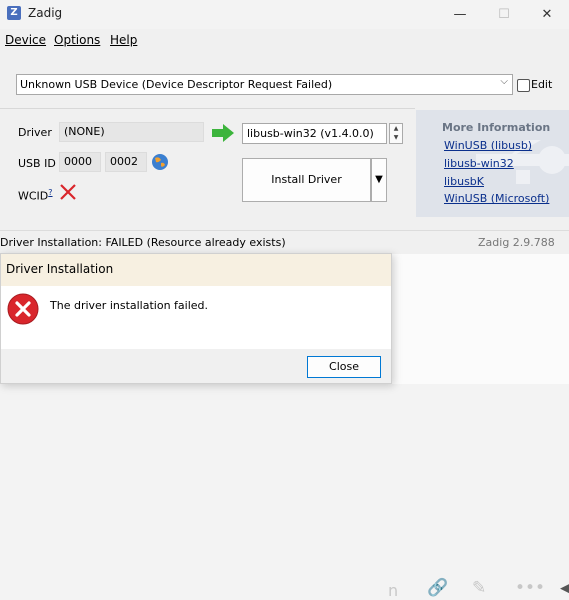 Image resolution: width=569 pixels, height=600 pixels. Describe the element at coordinates (396, 137) in the screenshot. I see `spinner-down-icon: ▼` at that location.